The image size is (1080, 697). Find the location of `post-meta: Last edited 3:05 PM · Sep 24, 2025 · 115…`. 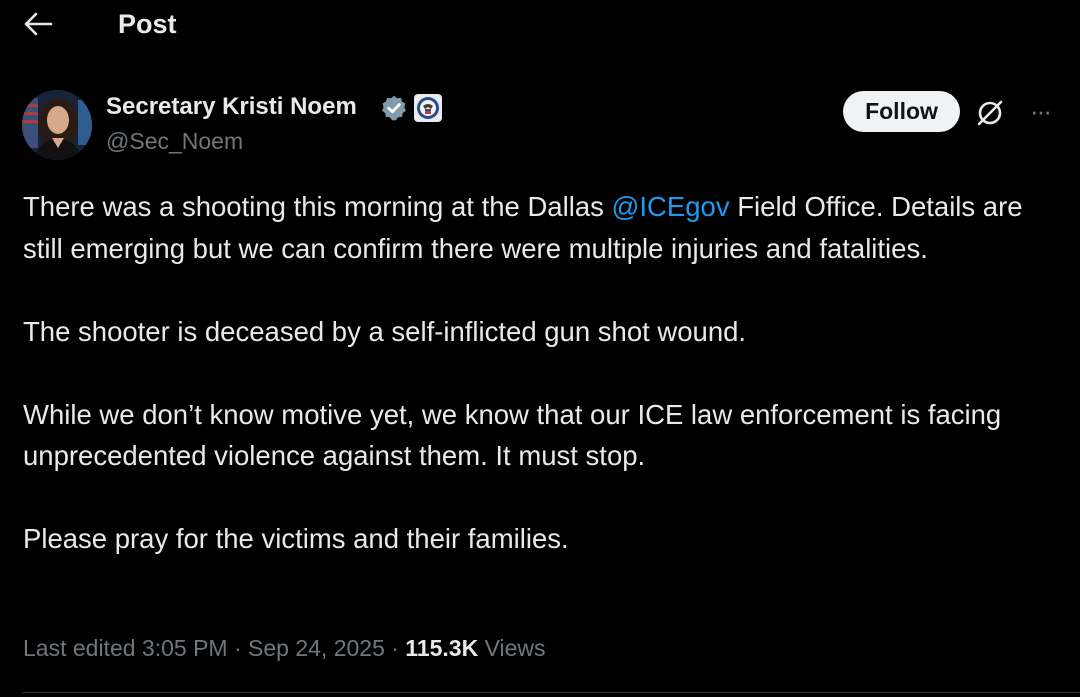

post-meta: Last edited 3:05 PM · Sep 24, 2025 · 115… is located at coordinates (284, 648).